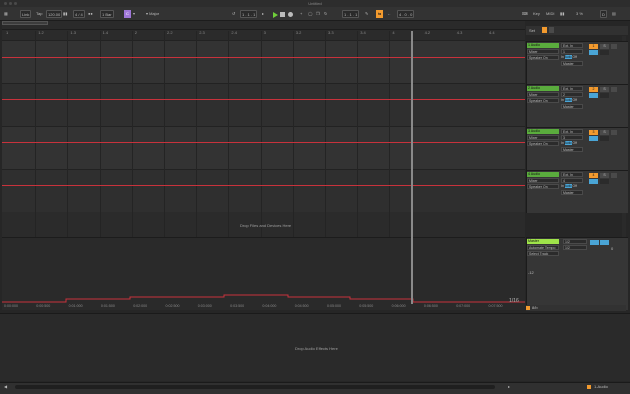  What do you see at coordinates (543, 174) in the screenshot?
I see `track-name: 4 Audio` at bounding box center [543, 174].